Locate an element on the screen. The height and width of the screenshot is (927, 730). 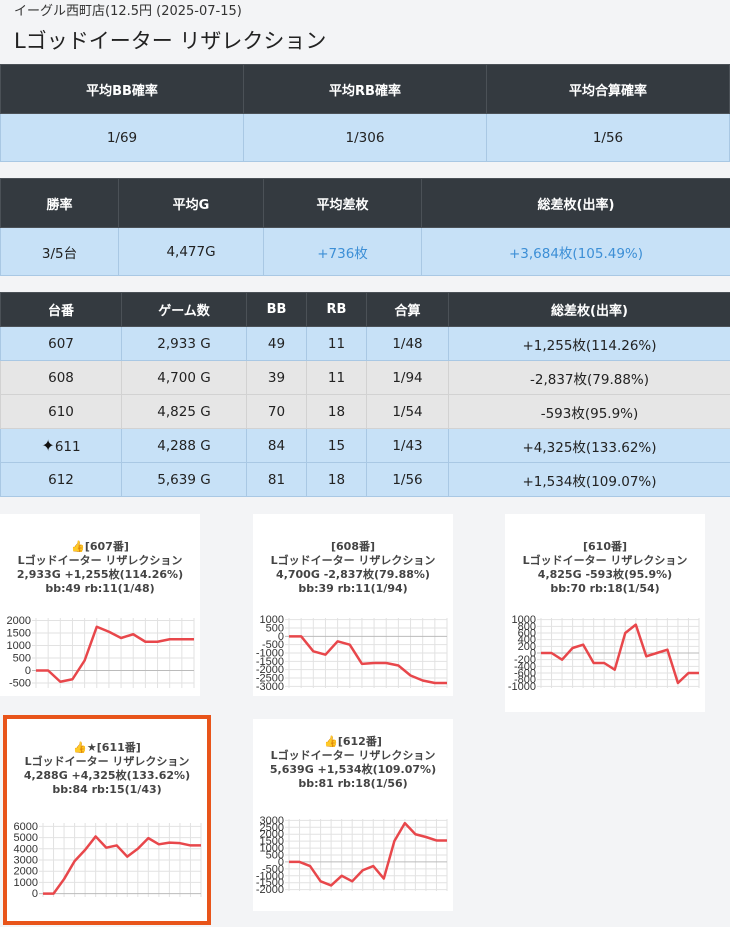
table-row: ✦611 4,288 G 84 15 1/43 +4,325枚(133.62%) is located at coordinates (365, 445).